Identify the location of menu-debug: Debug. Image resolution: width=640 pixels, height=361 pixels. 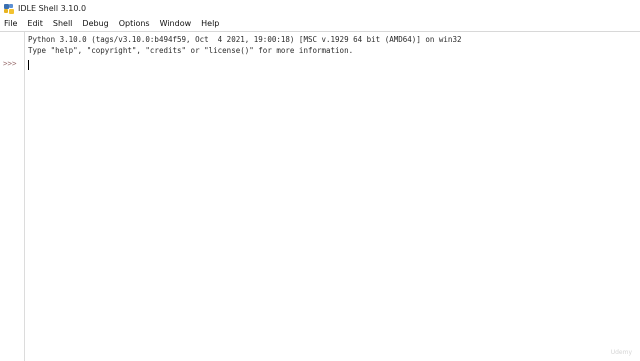
(95, 24).